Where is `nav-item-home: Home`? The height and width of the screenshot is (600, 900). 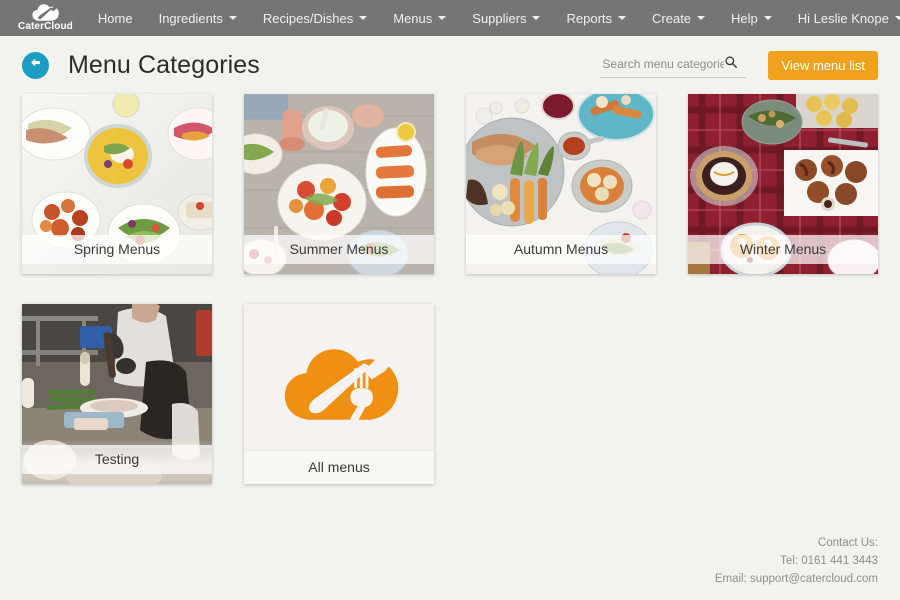 nav-item-home: Home is located at coordinates (115, 18).